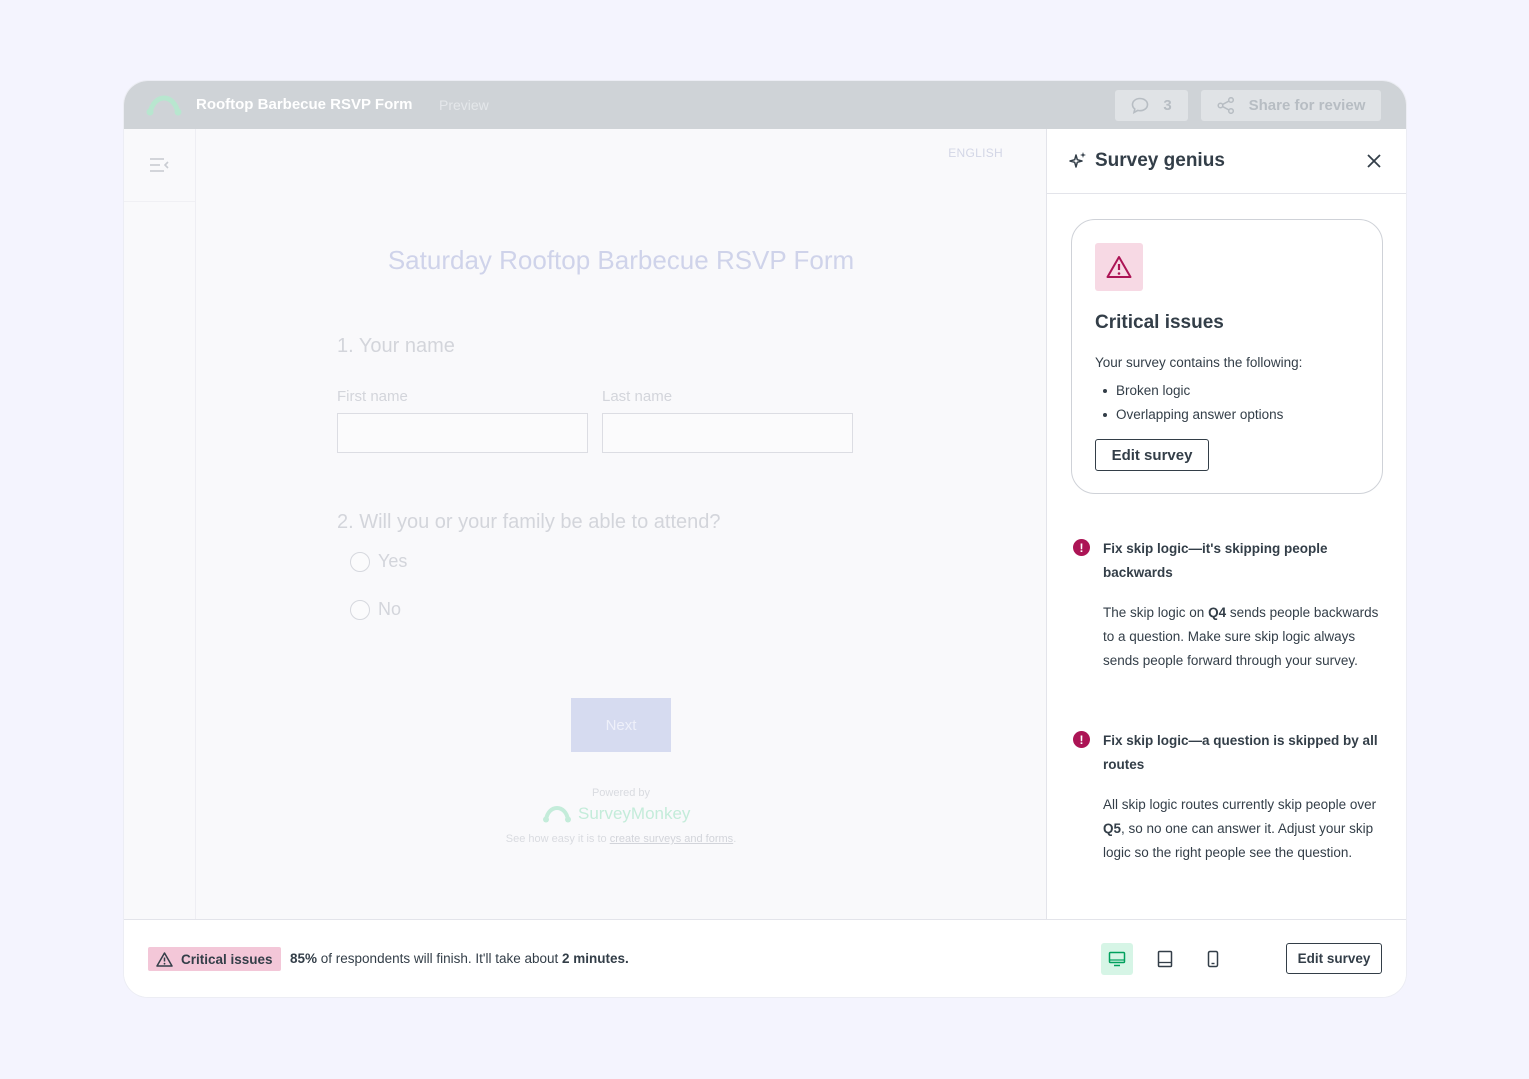 The image size is (1529, 1079). What do you see at coordinates (1307, 105) in the screenshot?
I see `share-label: Share for review` at bounding box center [1307, 105].